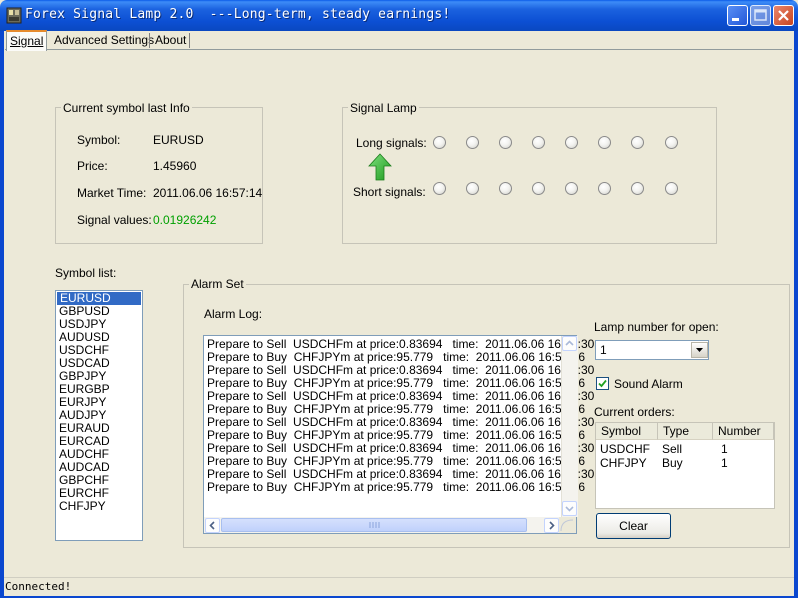 This screenshot has width=798, height=598. What do you see at coordinates (114, 220) in the screenshot?
I see `signal-values-label: Signal values:` at bounding box center [114, 220].